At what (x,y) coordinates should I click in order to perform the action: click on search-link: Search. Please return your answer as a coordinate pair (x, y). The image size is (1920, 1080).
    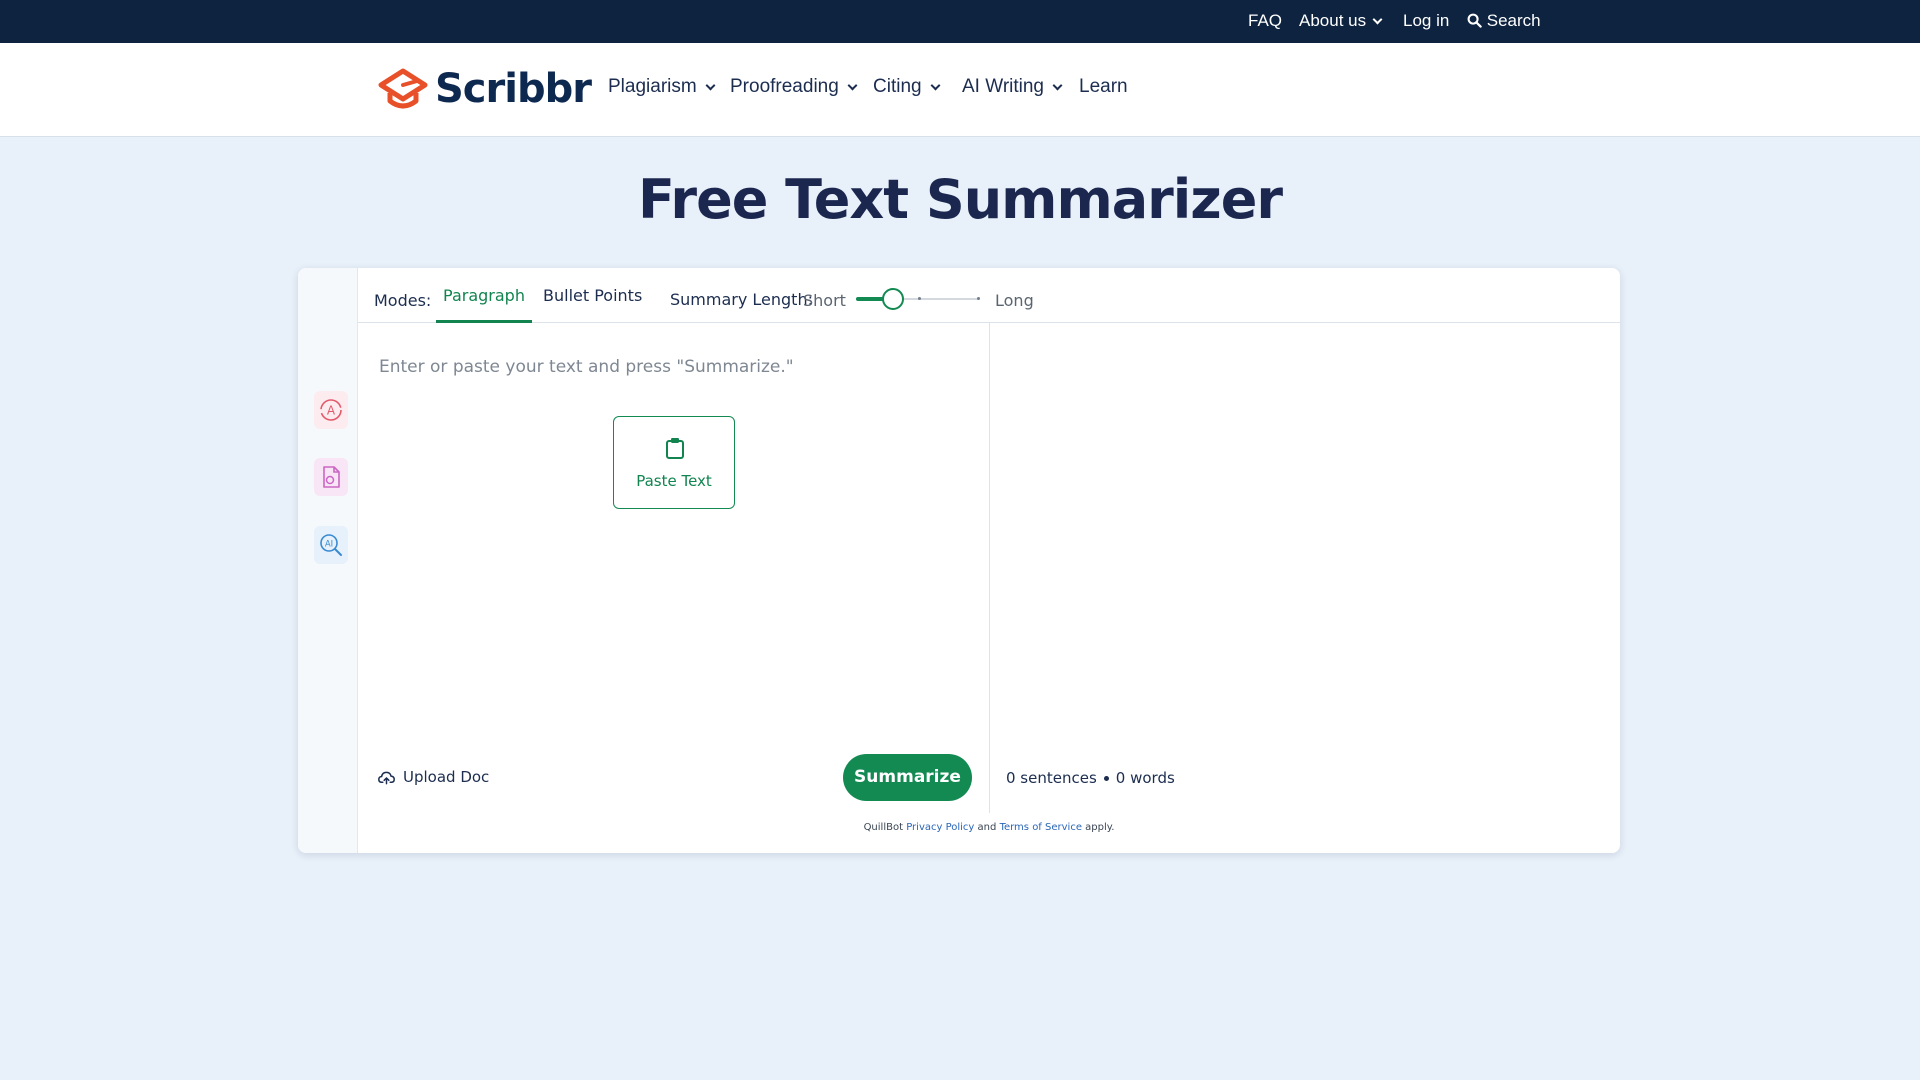
    Looking at the image, I should click on (1504, 21).